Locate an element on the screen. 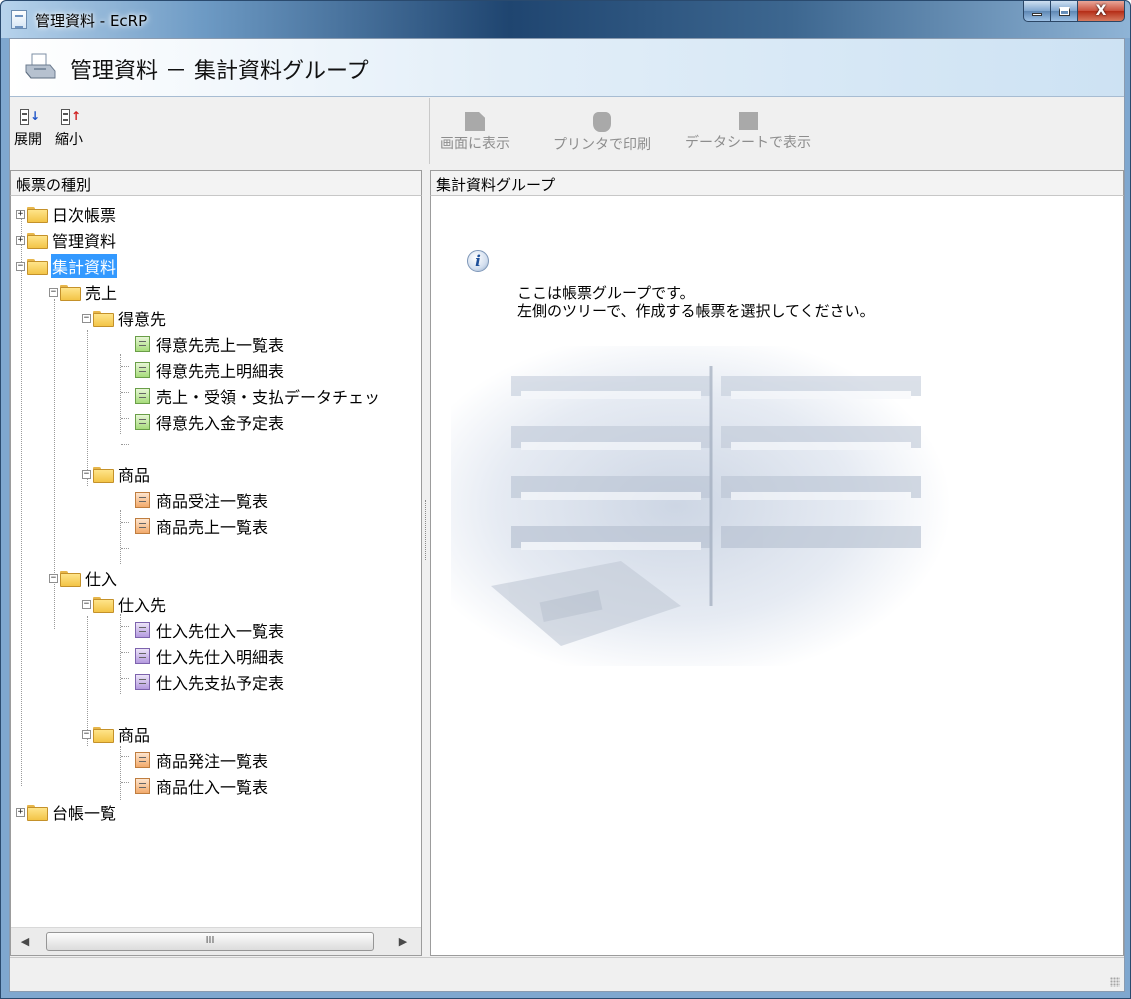  tree-node-aggregate-data: − 集計資料 is located at coordinates (67, 266).